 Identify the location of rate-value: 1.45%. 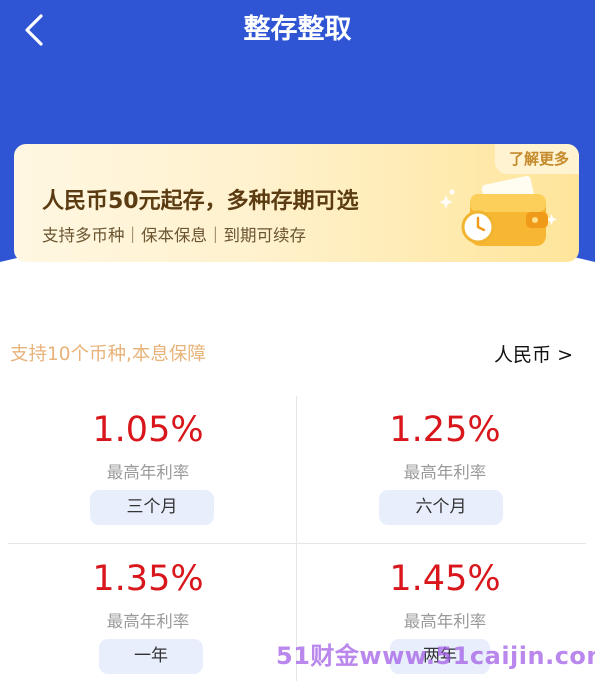
(445, 579).